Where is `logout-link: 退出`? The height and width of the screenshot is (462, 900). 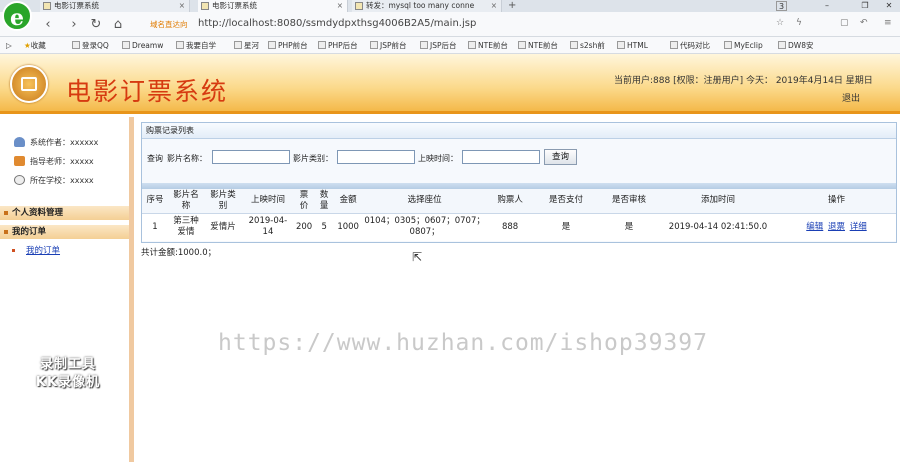
logout-link: 退出 is located at coordinates (851, 97).